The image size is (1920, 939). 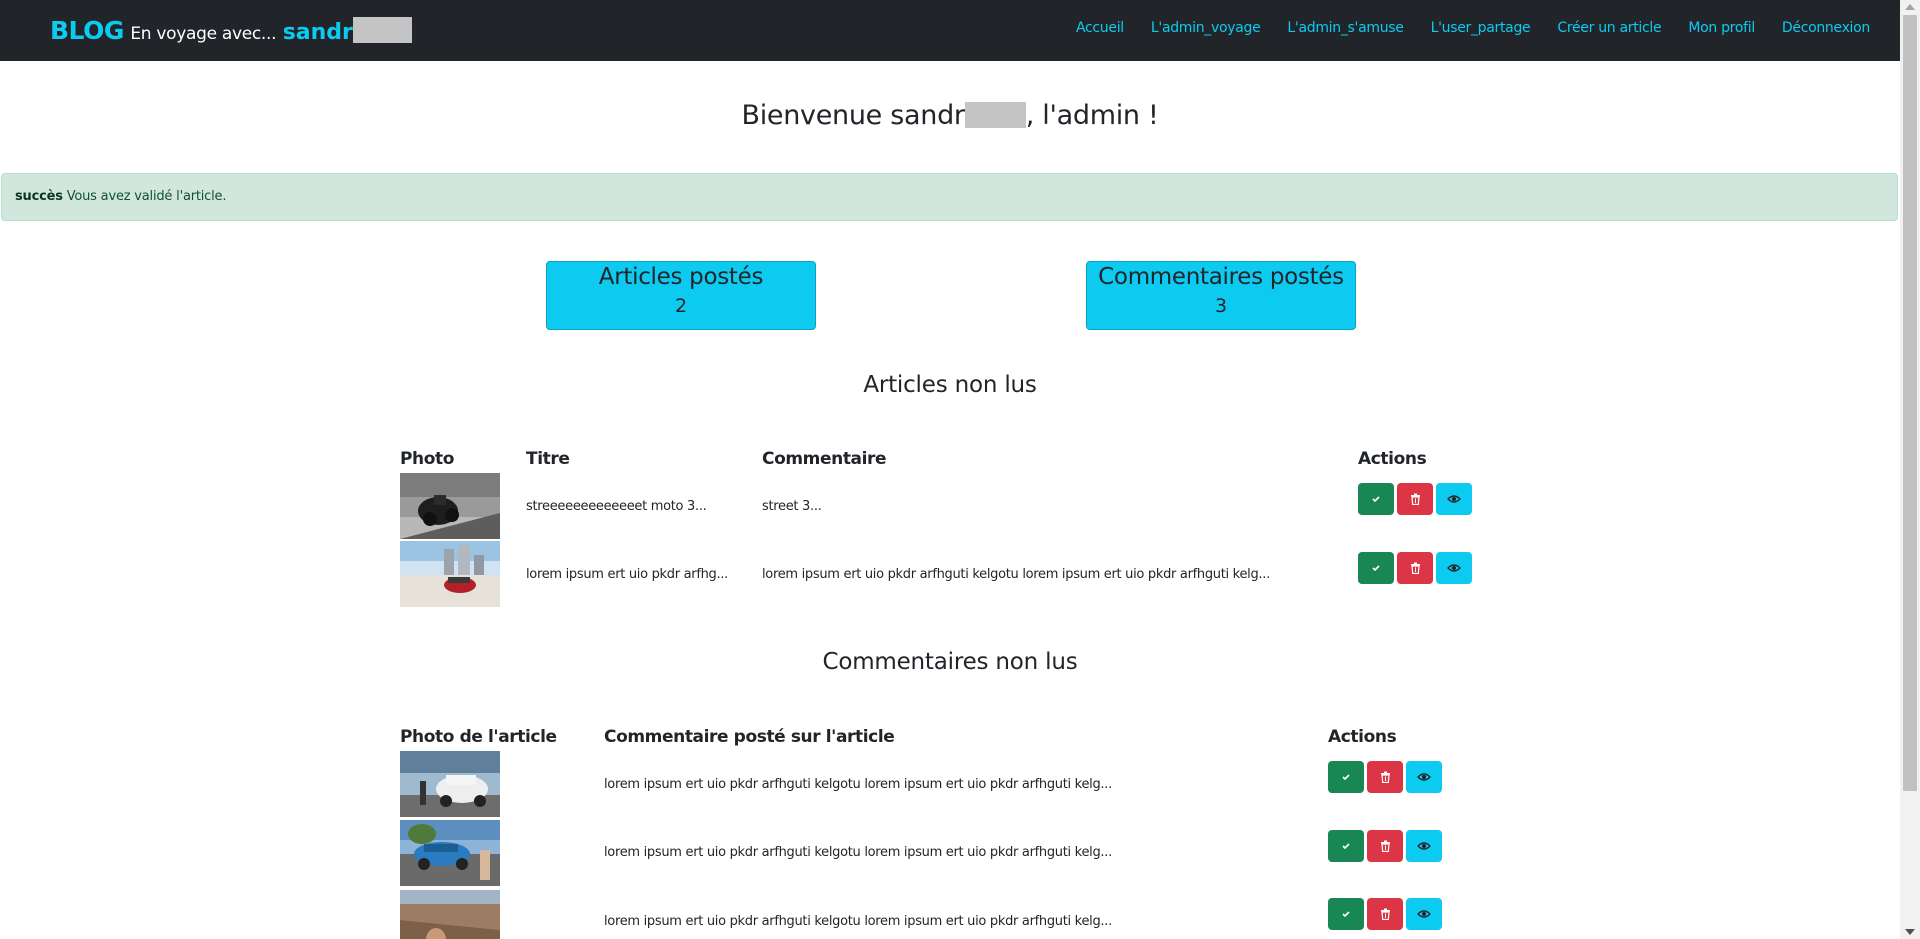 I want to click on navbar-brand: BLOG En voyage avec... sandr, so click(x=231, y=30).